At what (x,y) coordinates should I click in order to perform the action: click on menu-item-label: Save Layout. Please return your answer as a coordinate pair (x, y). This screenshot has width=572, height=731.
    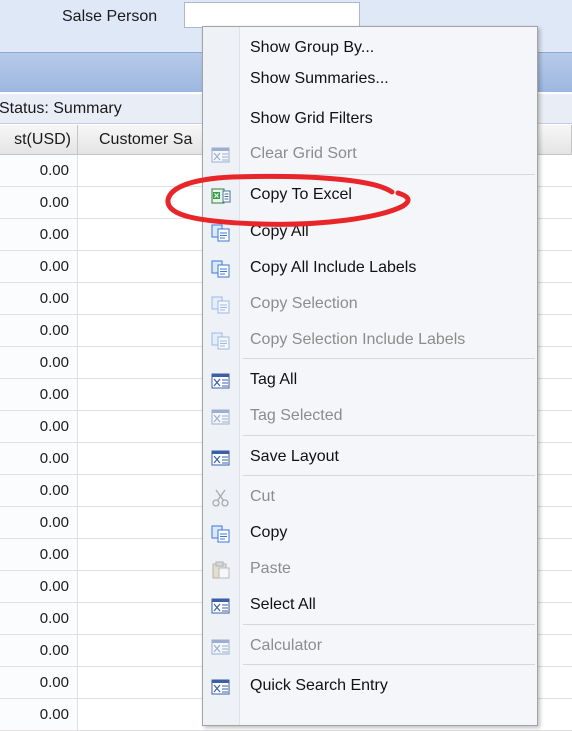
    Looking at the image, I should click on (294, 456).